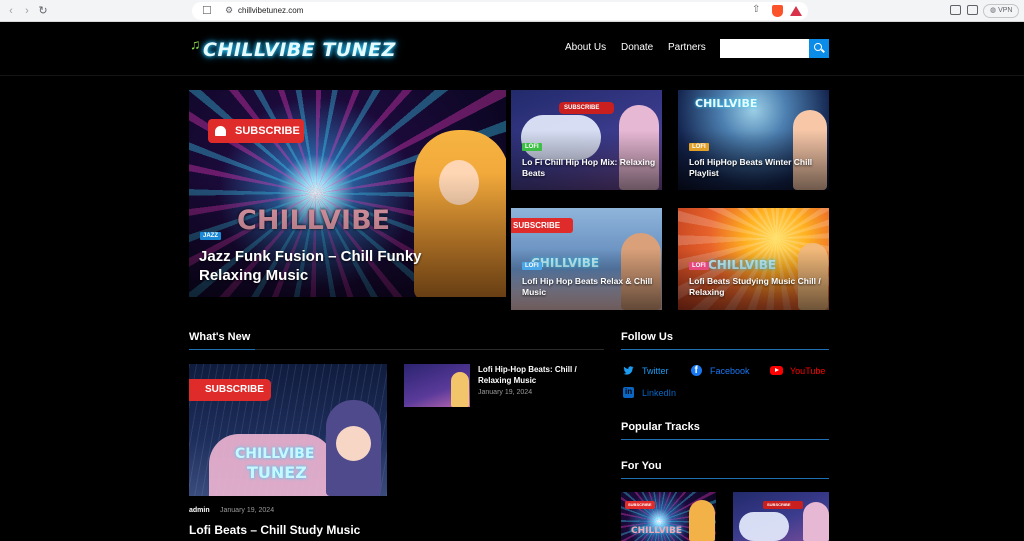 The width and height of the screenshot is (1024, 541). I want to click on facebook-link: Facebook, so click(730, 371).